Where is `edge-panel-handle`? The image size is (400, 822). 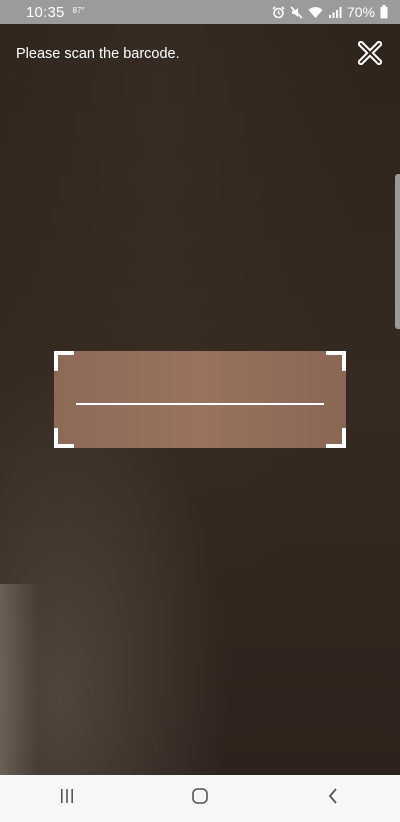 edge-panel-handle is located at coordinates (397, 251).